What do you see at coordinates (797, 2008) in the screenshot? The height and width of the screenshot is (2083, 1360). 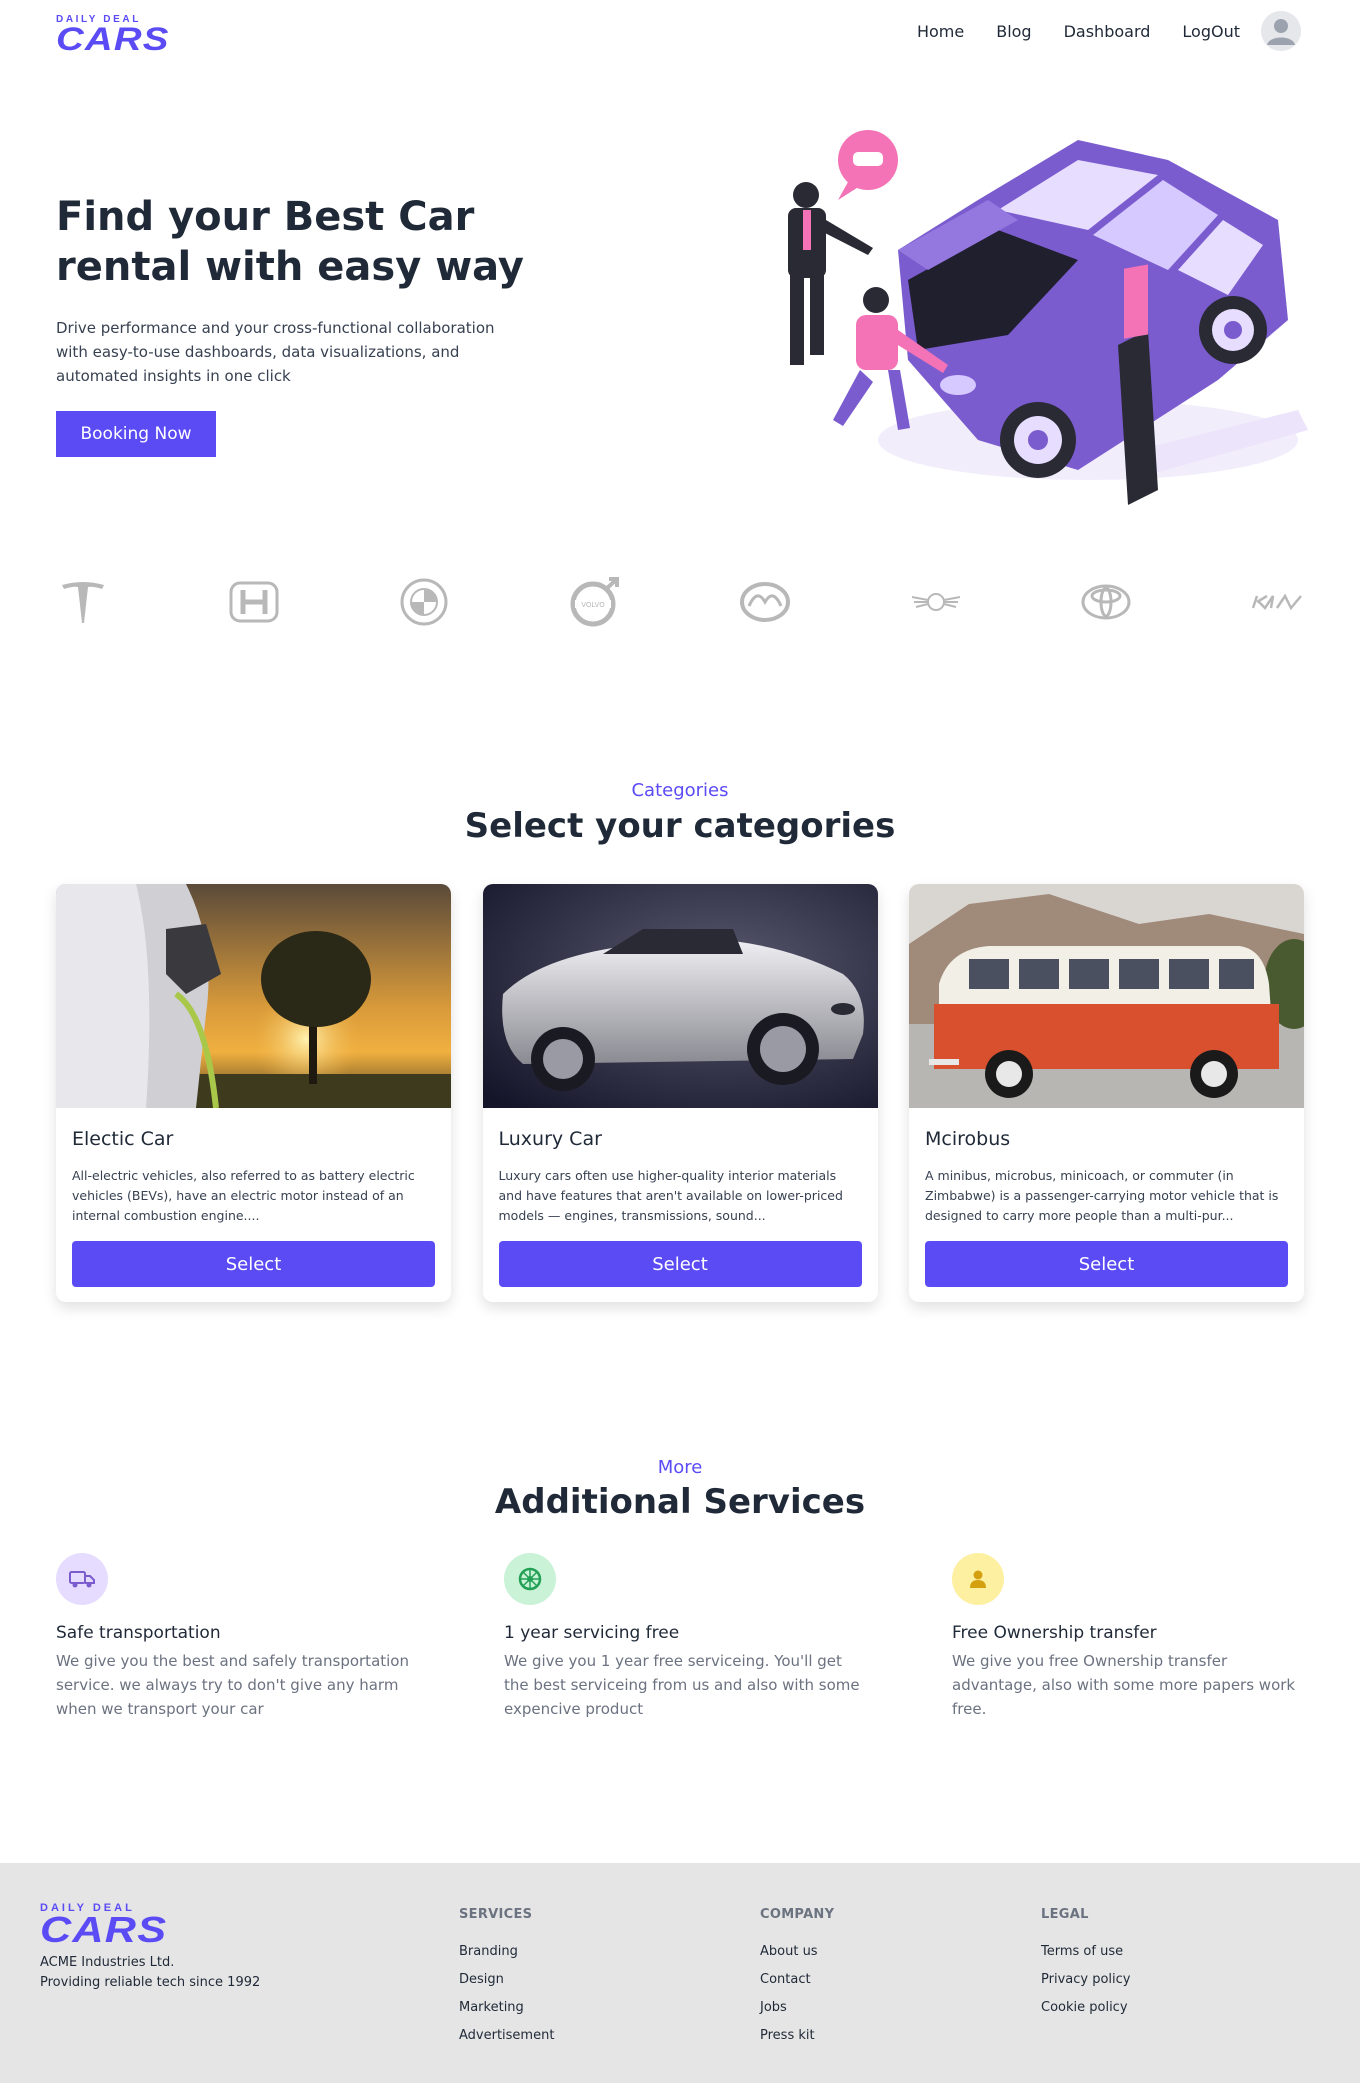 I see `footer-link-jobs: Jobs` at bounding box center [797, 2008].